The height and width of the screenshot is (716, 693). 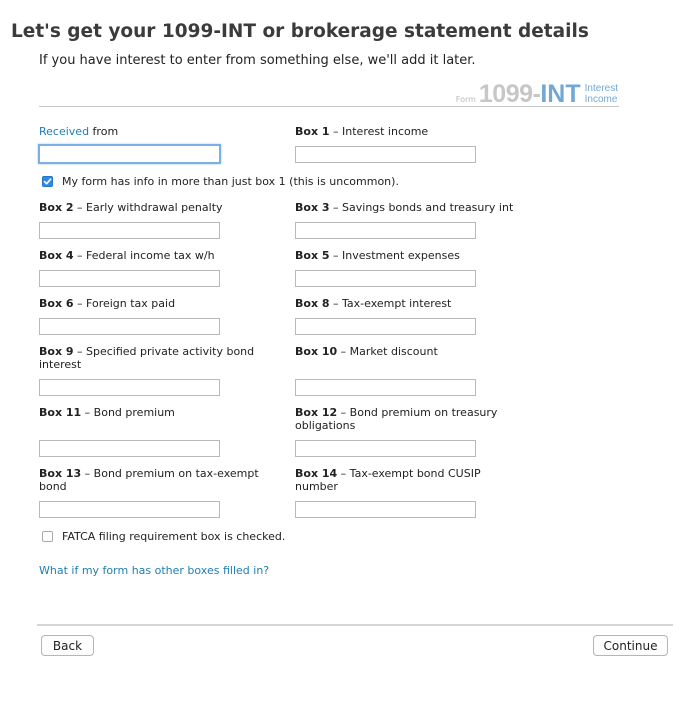 I want to click on box11-number: Box 11, so click(x=60, y=412).